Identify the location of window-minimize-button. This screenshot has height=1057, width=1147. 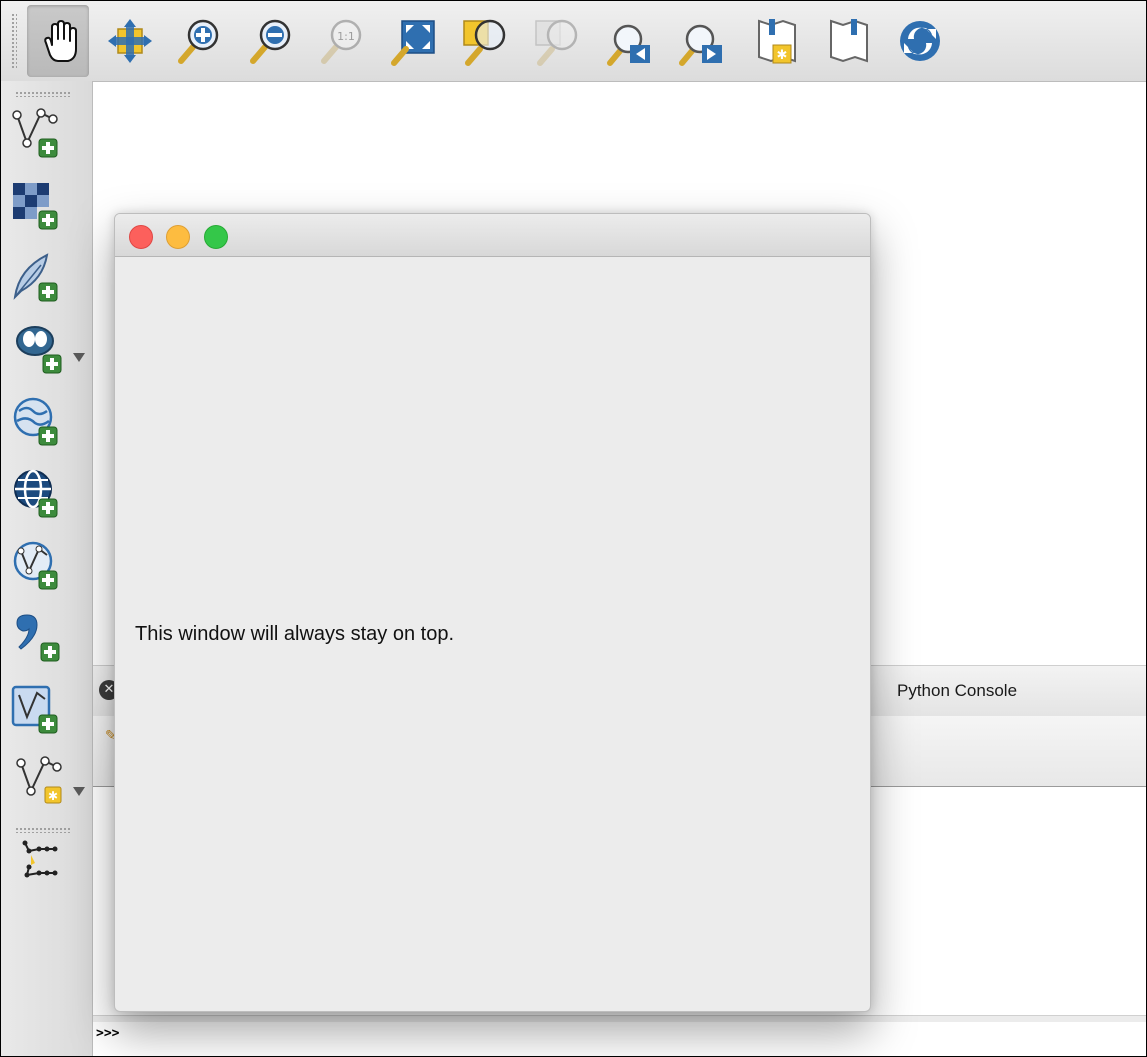
(178, 237).